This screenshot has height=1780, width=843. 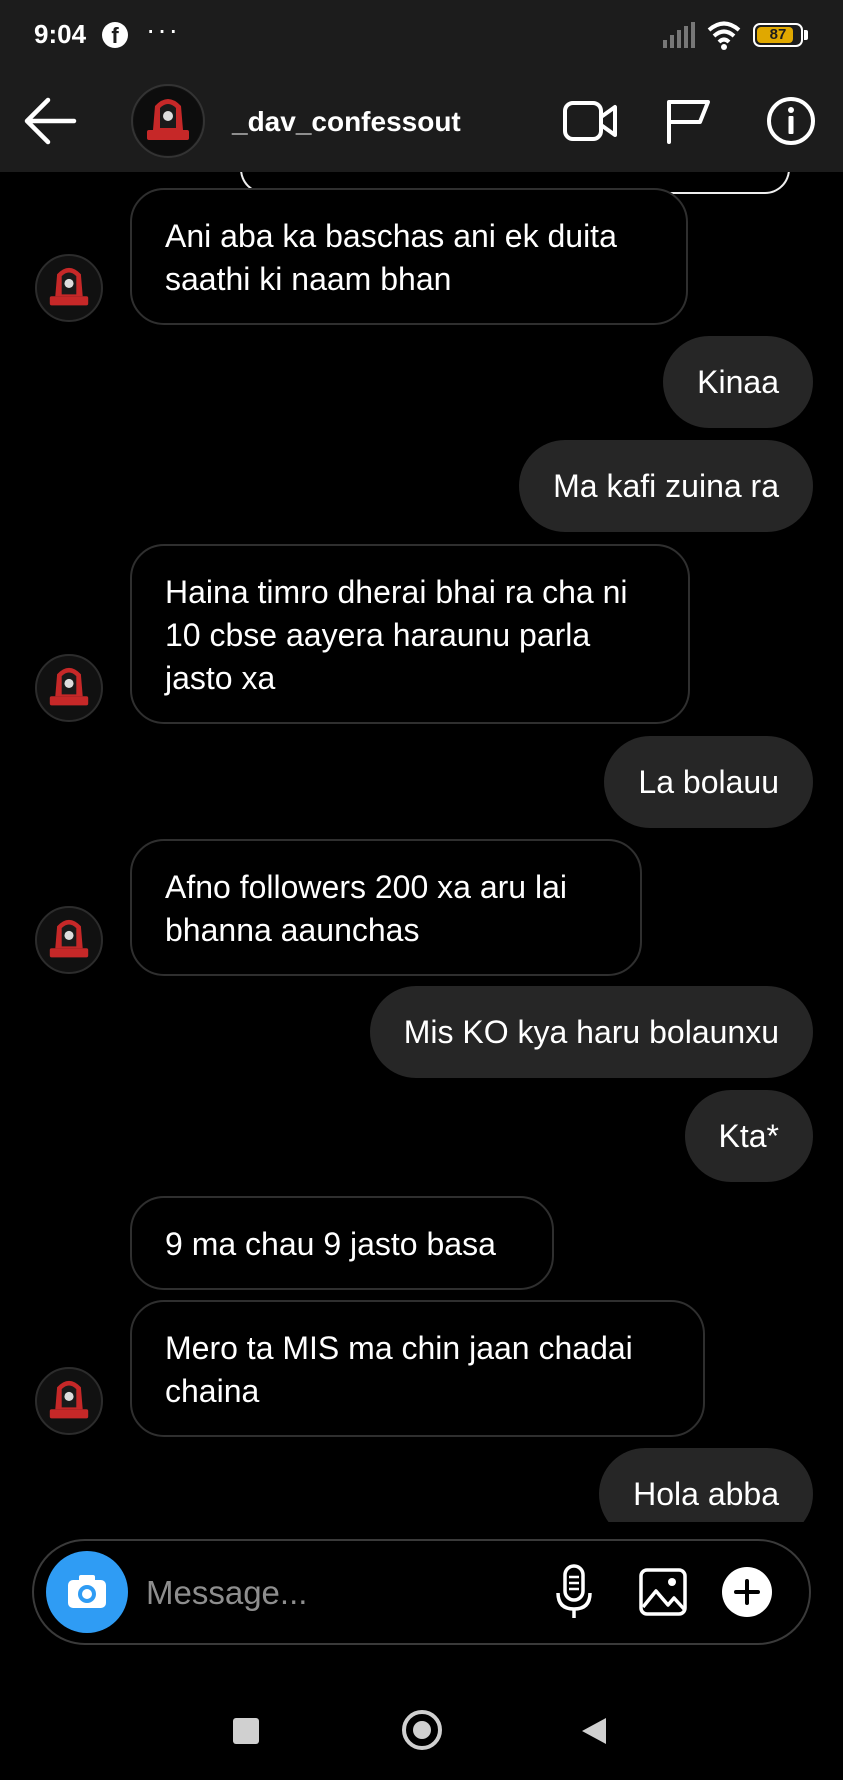 I want to click on video-call-icon, so click(x=590, y=121).